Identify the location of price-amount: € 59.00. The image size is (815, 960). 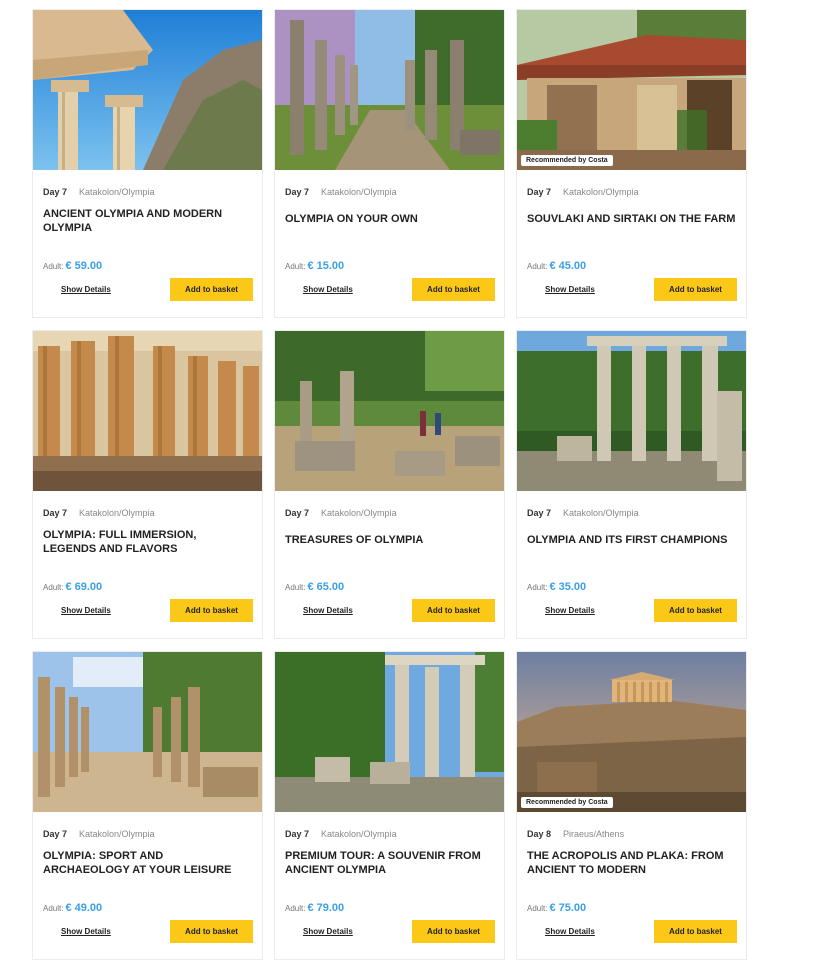
(84, 266).